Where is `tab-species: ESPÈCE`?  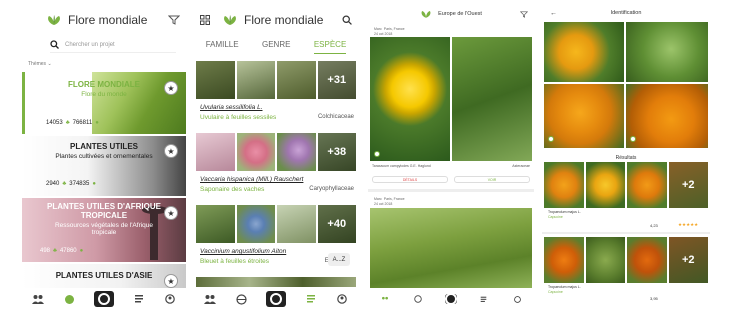
tab-species: ESPÈCE is located at coordinates (330, 47).